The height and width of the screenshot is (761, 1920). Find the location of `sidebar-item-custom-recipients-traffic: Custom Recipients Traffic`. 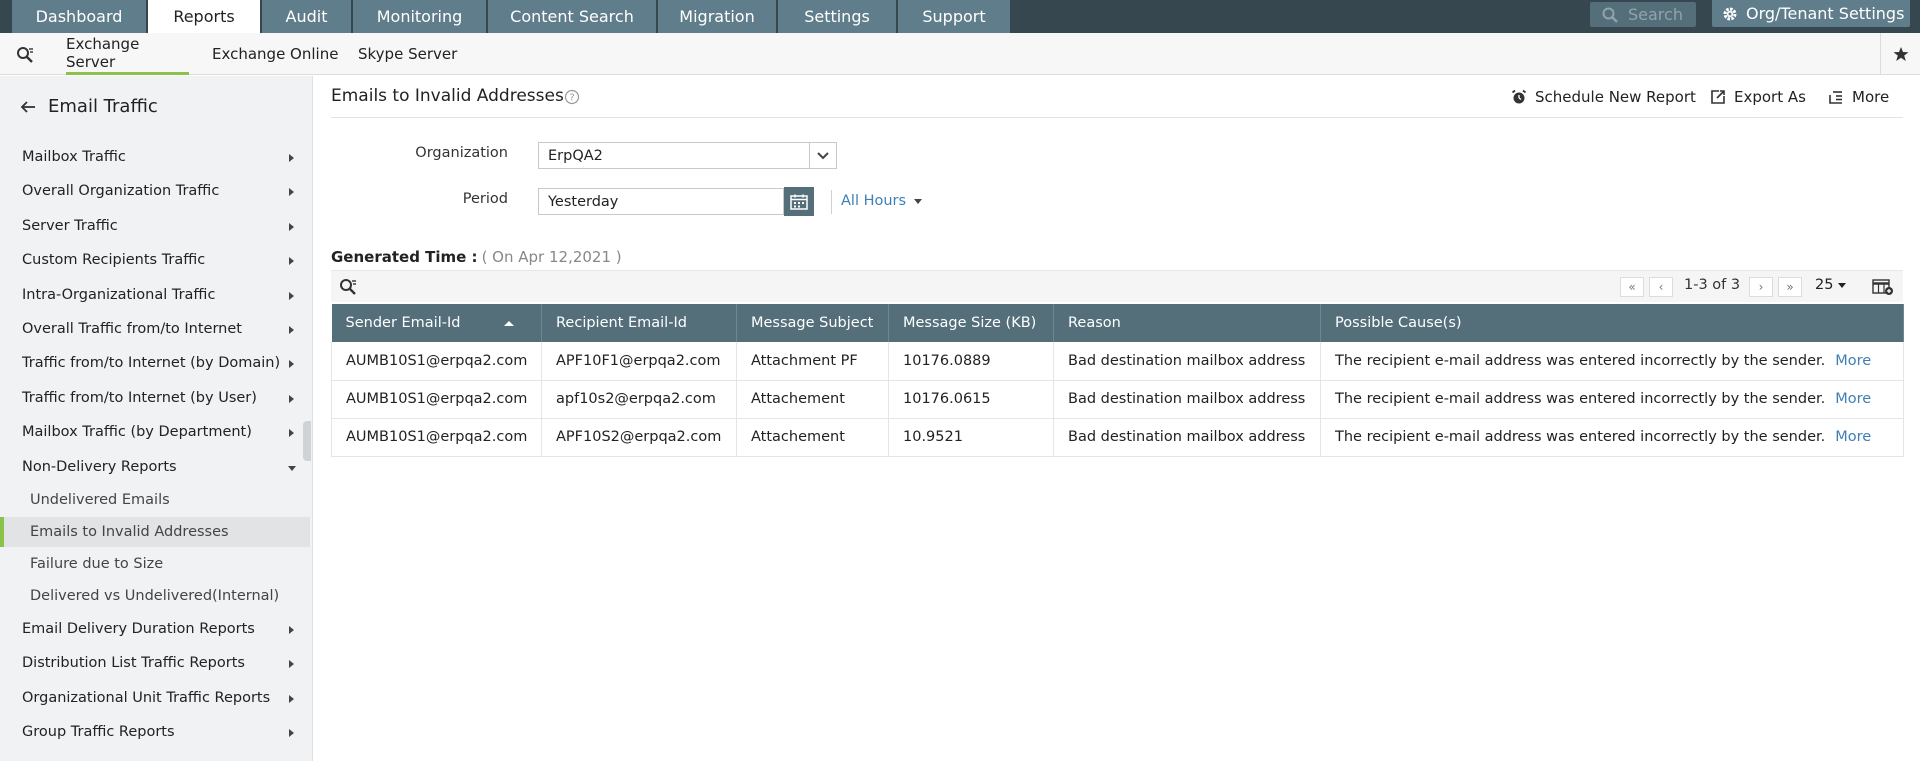

sidebar-item-custom-recipients-traffic: Custom Recipients Traffic is located at coordinates (155, 260).